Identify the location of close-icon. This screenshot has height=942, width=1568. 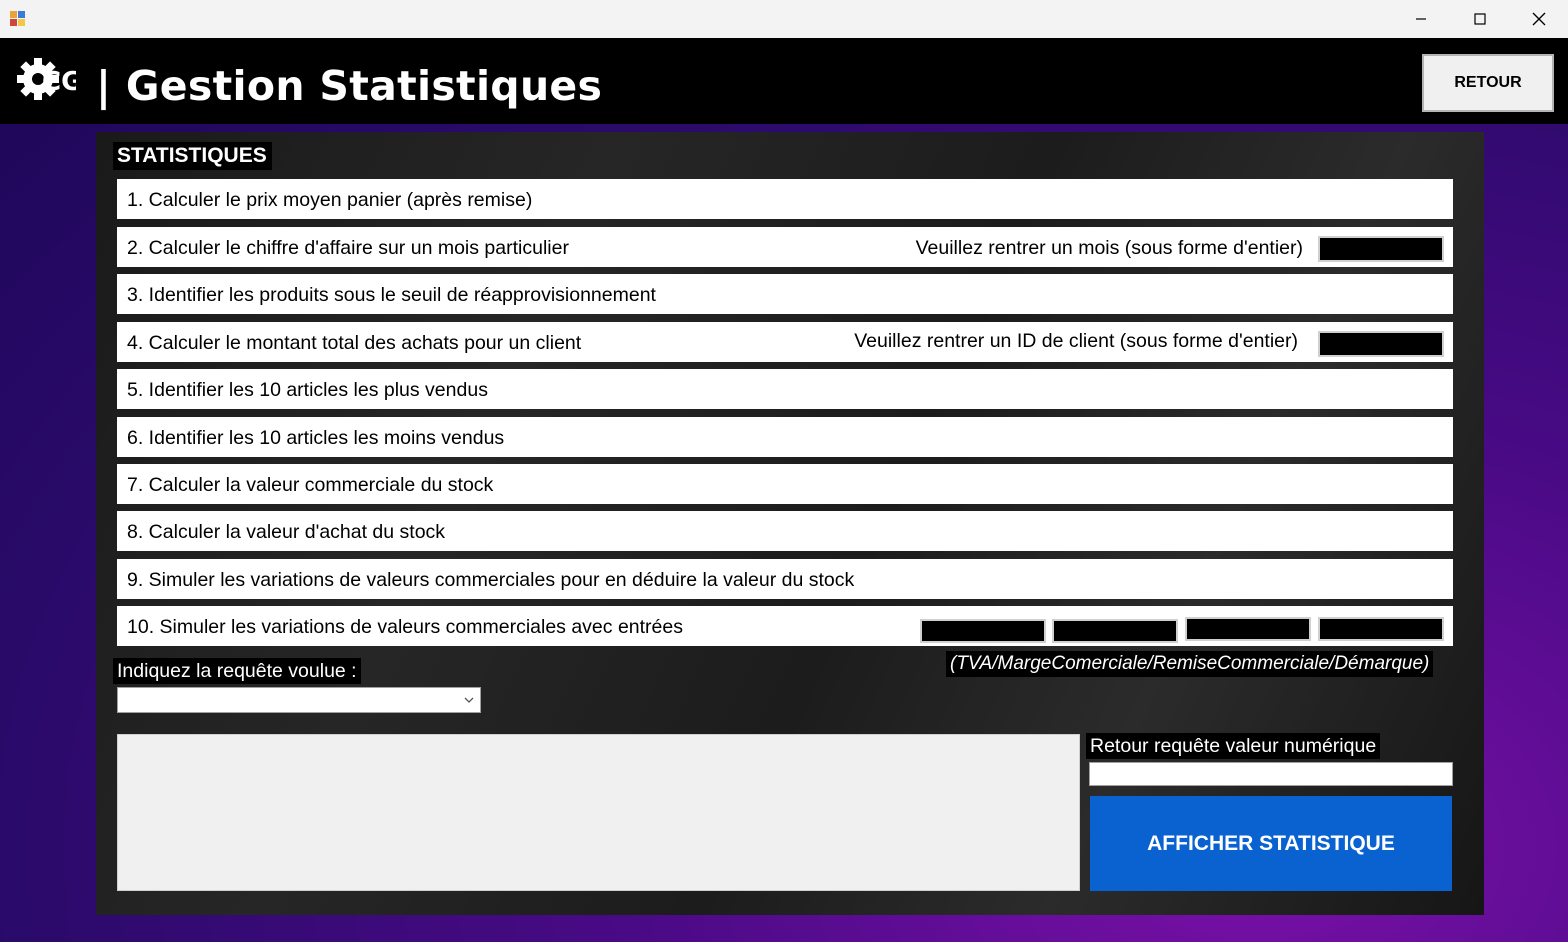
(1539, 19).